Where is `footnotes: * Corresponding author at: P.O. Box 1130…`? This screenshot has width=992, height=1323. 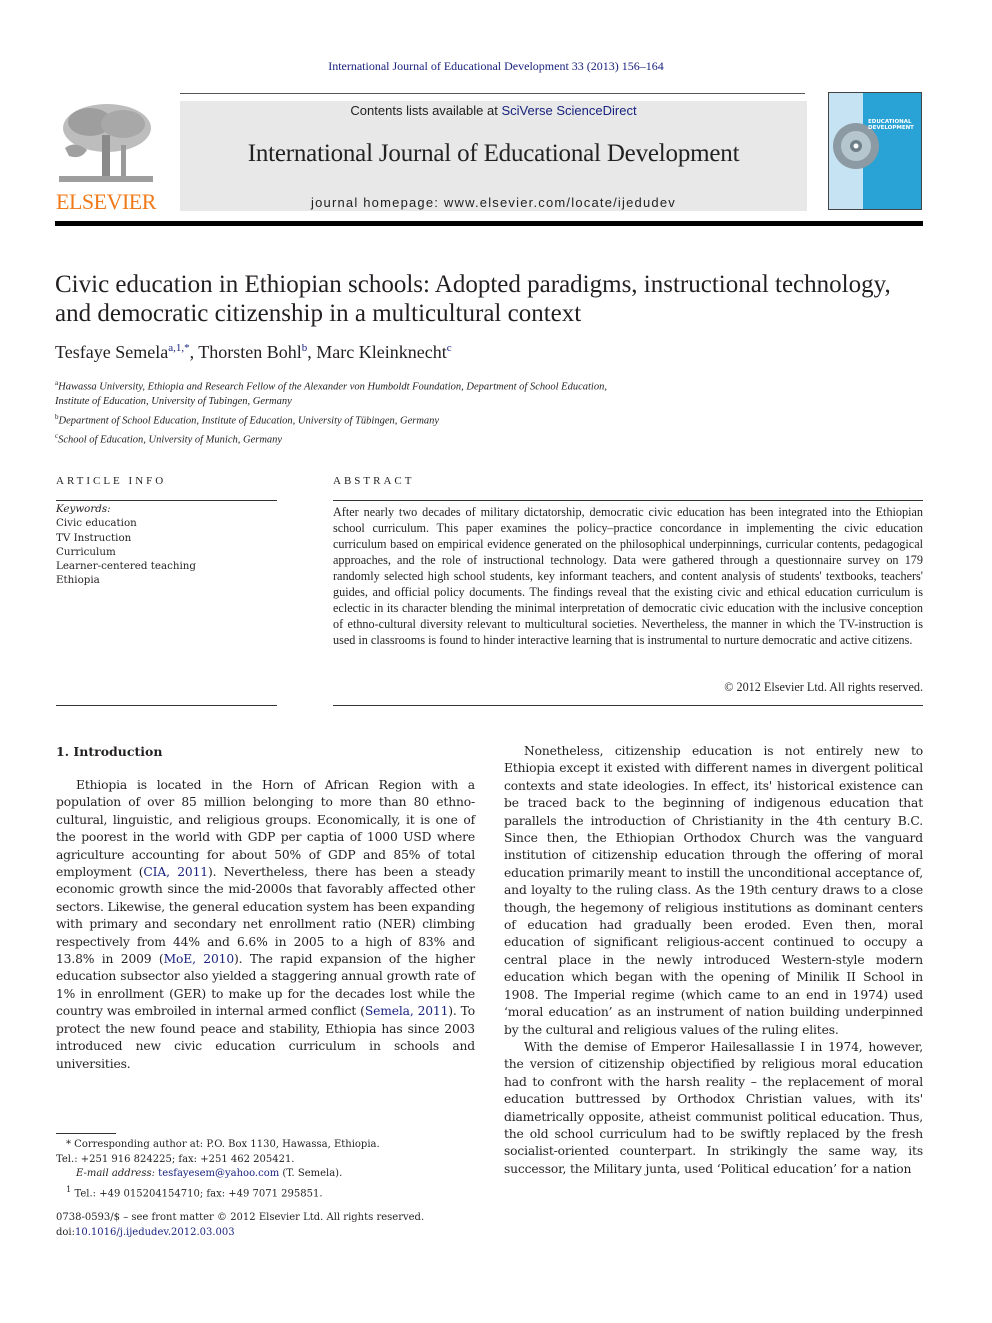 footnotes: * Corresponding author at: P.O. Box 1130… is located at coordinates (266, 1170).